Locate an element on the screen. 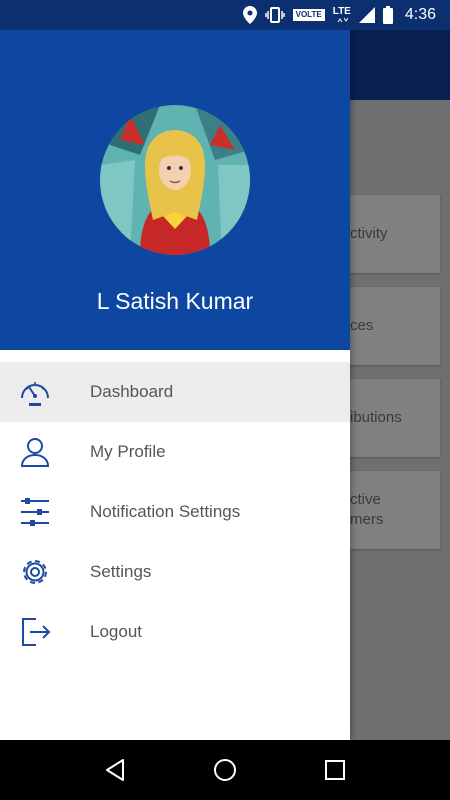  home-icon is located at coordinates (225, 770).